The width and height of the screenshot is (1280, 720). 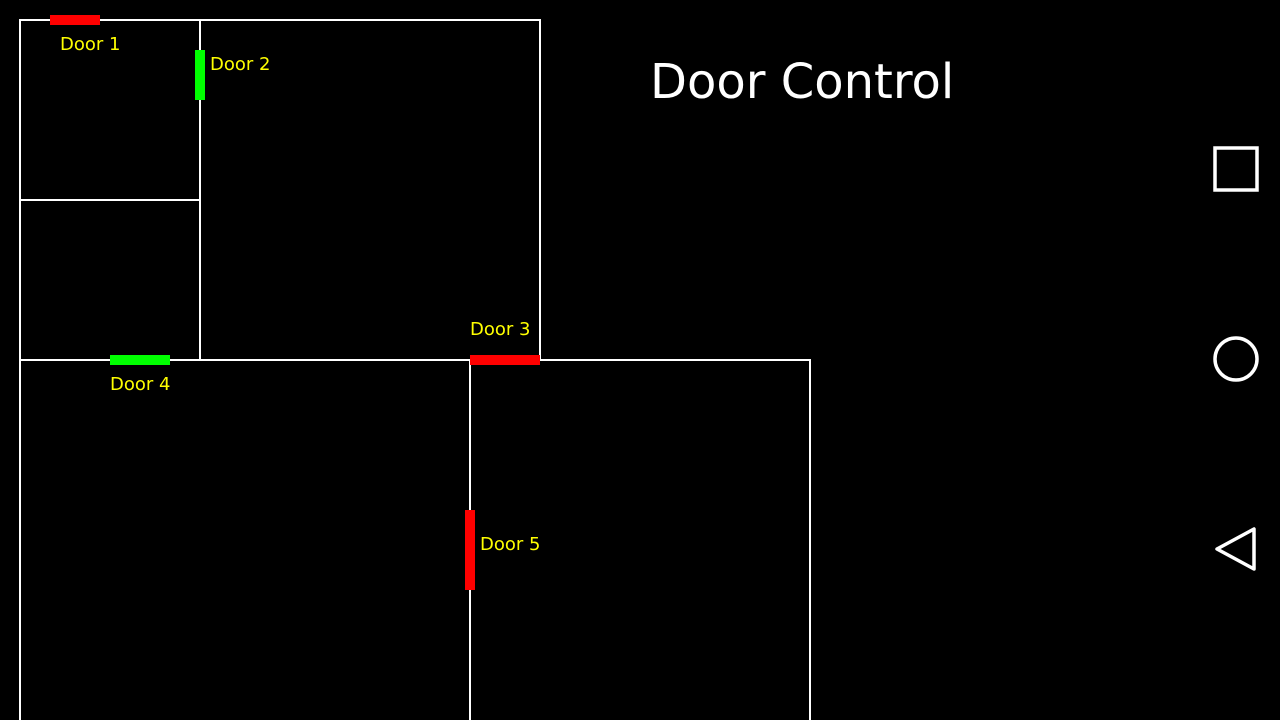 I want to click on door-2-label: Door 2, so click(x=240, y=64).